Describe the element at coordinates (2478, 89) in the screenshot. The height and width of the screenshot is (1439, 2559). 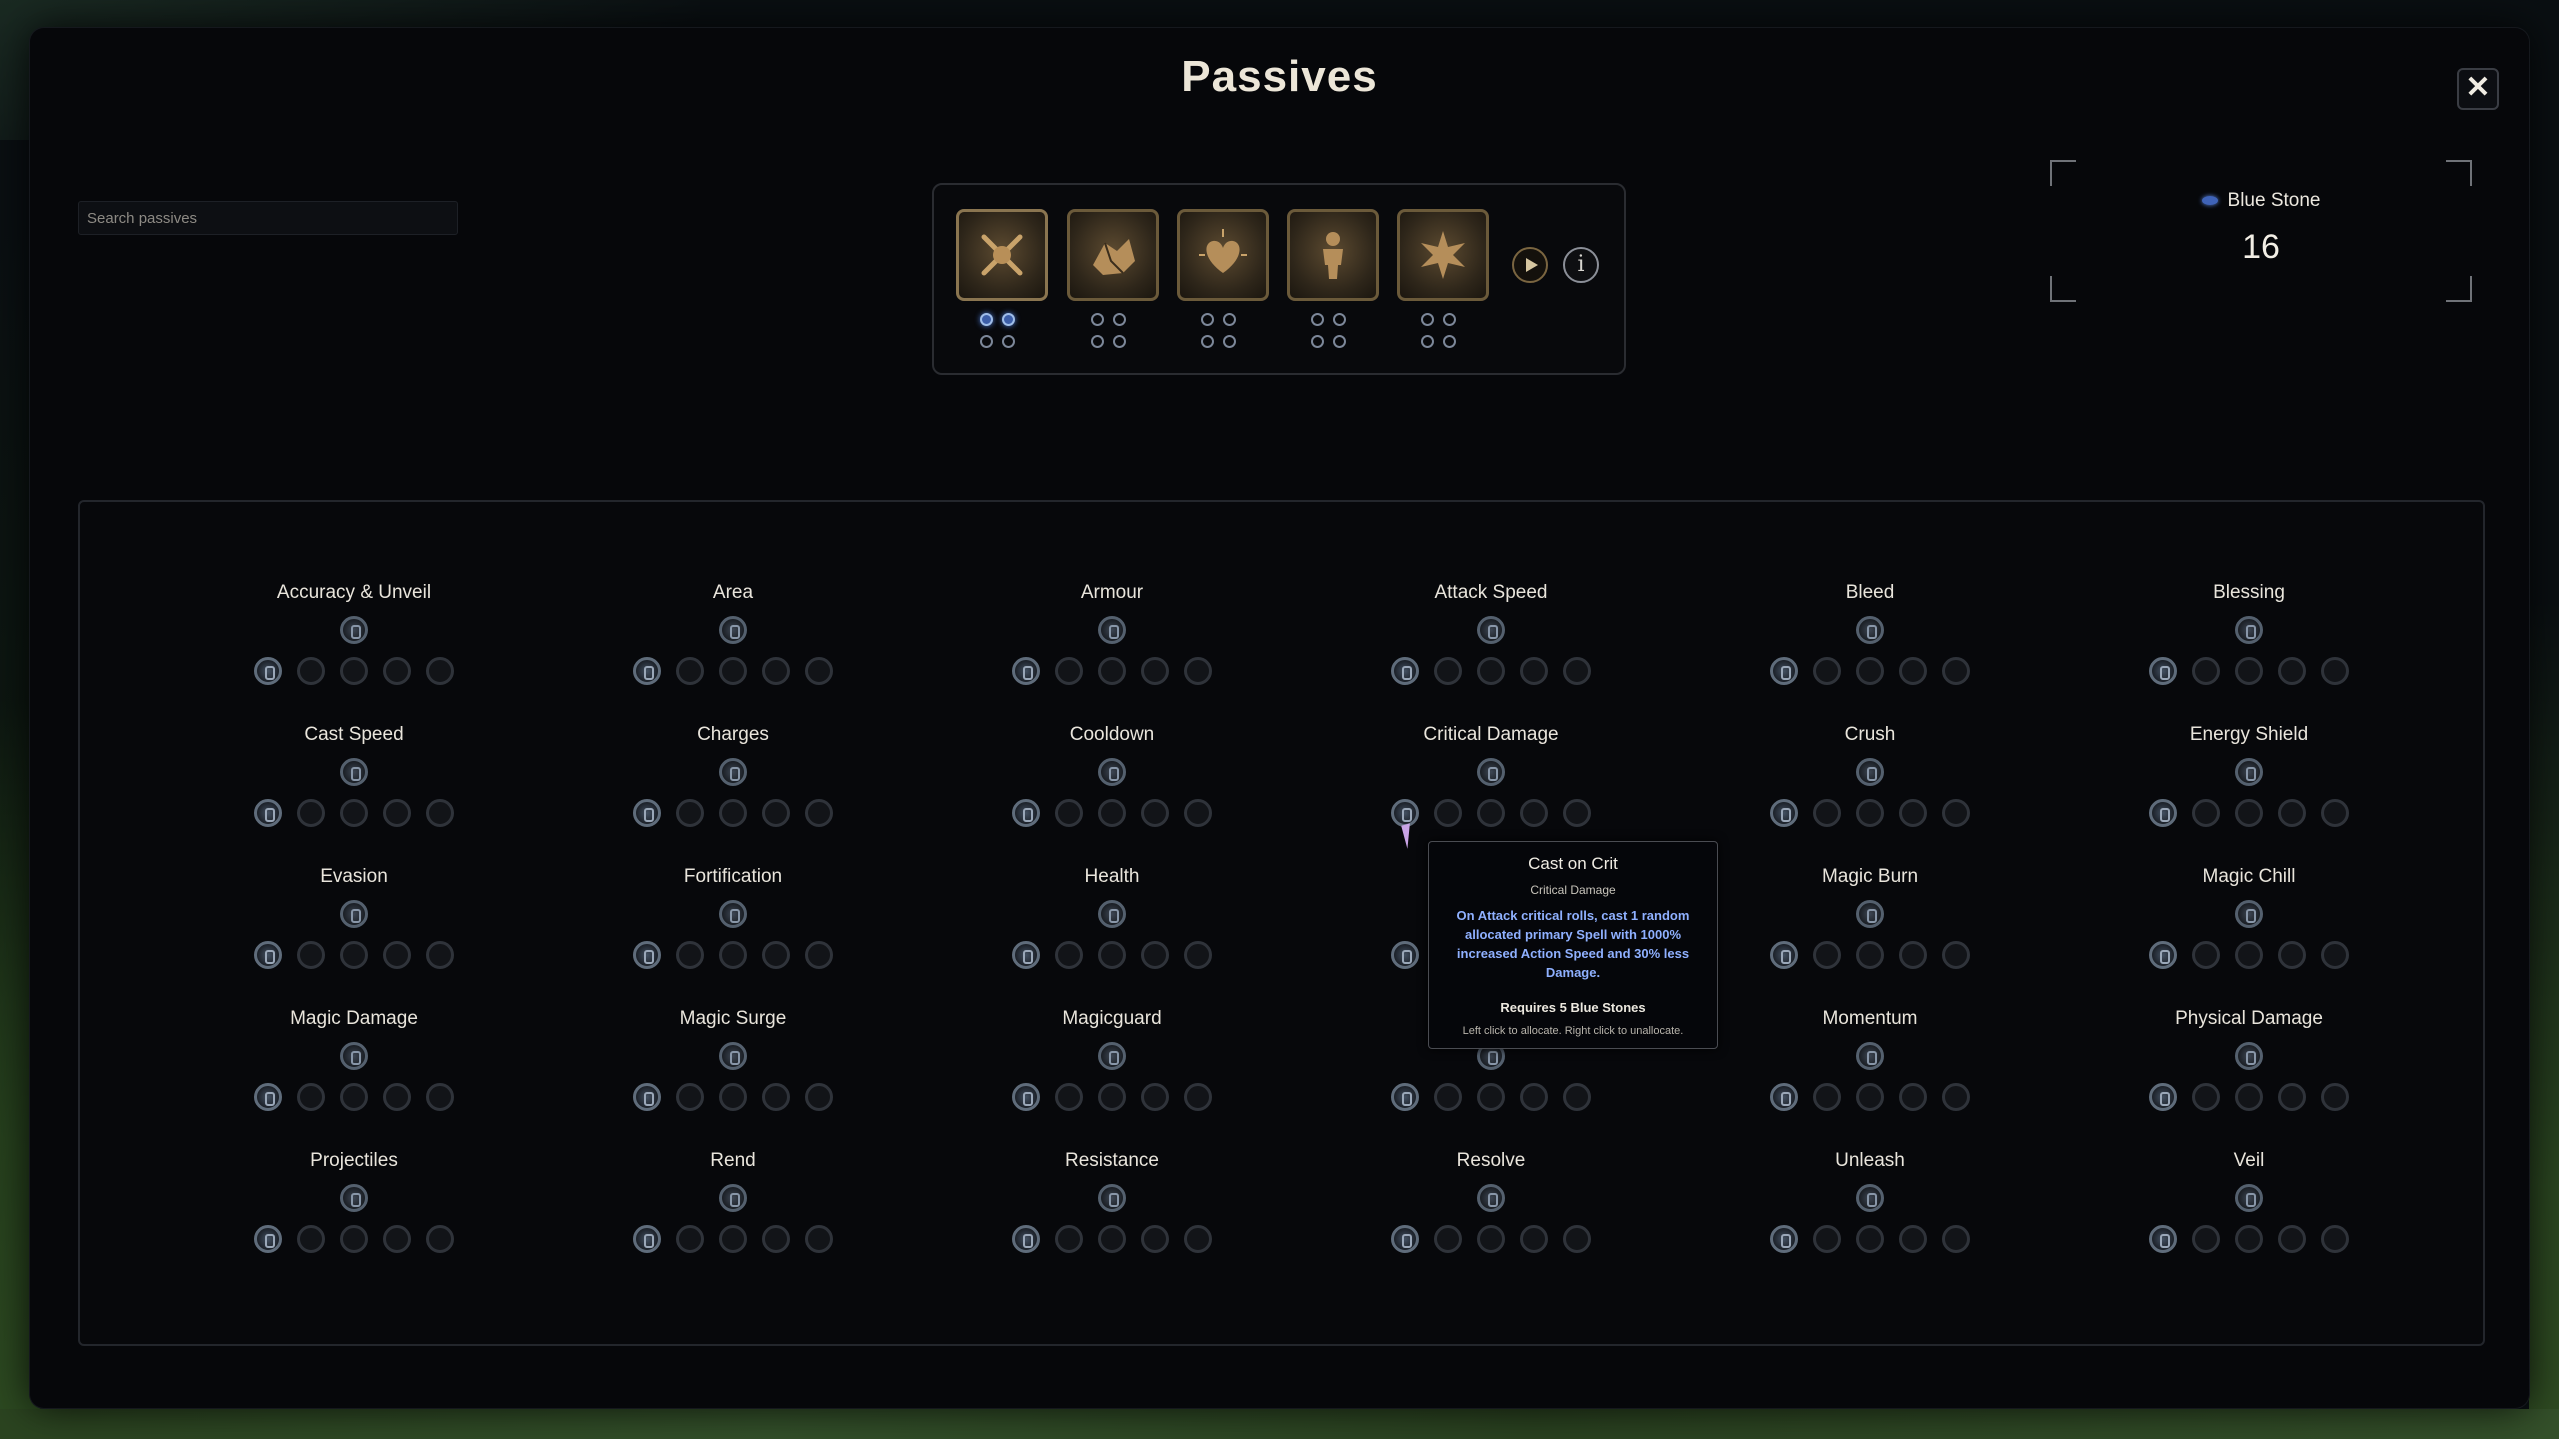
I see `close-button: ✕` at that location.